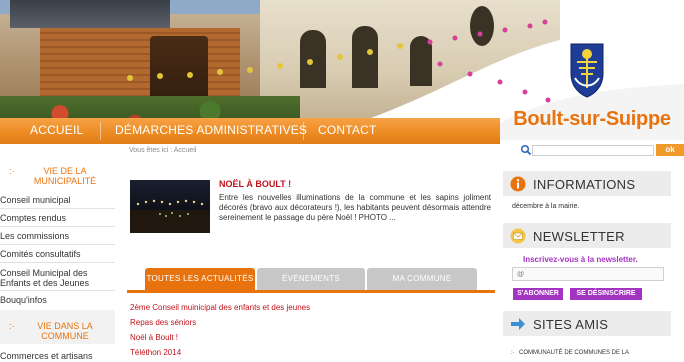 The image size is (684, 362). Describe the element at coordinates (587, 70) in the screenshot. I see `town-crest-icon` at that location.